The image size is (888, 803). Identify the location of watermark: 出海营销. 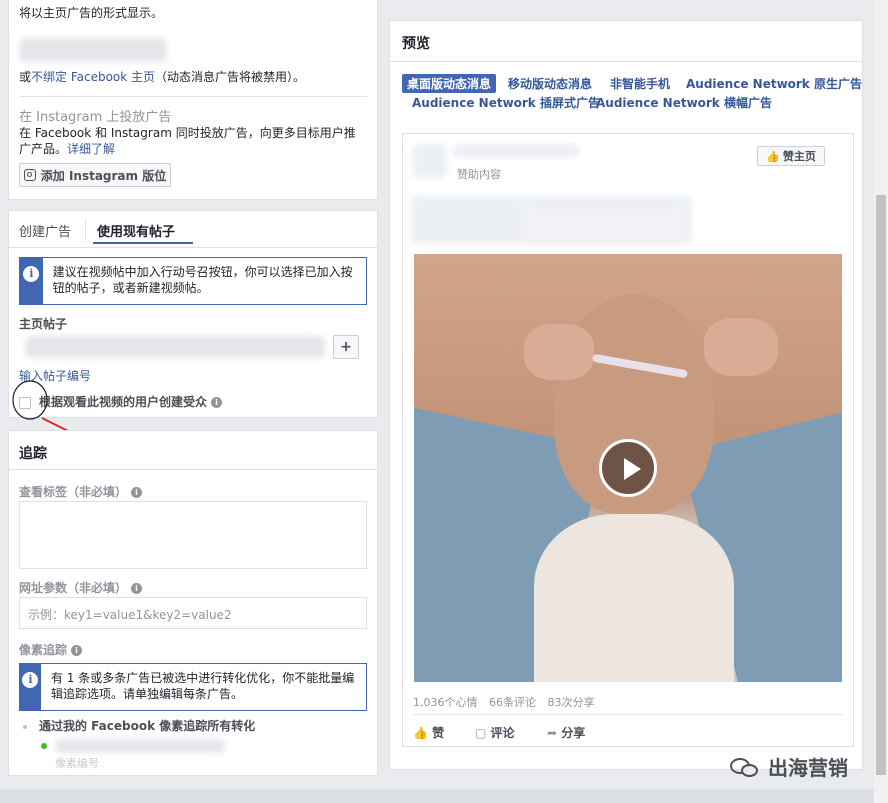
(789, 766).